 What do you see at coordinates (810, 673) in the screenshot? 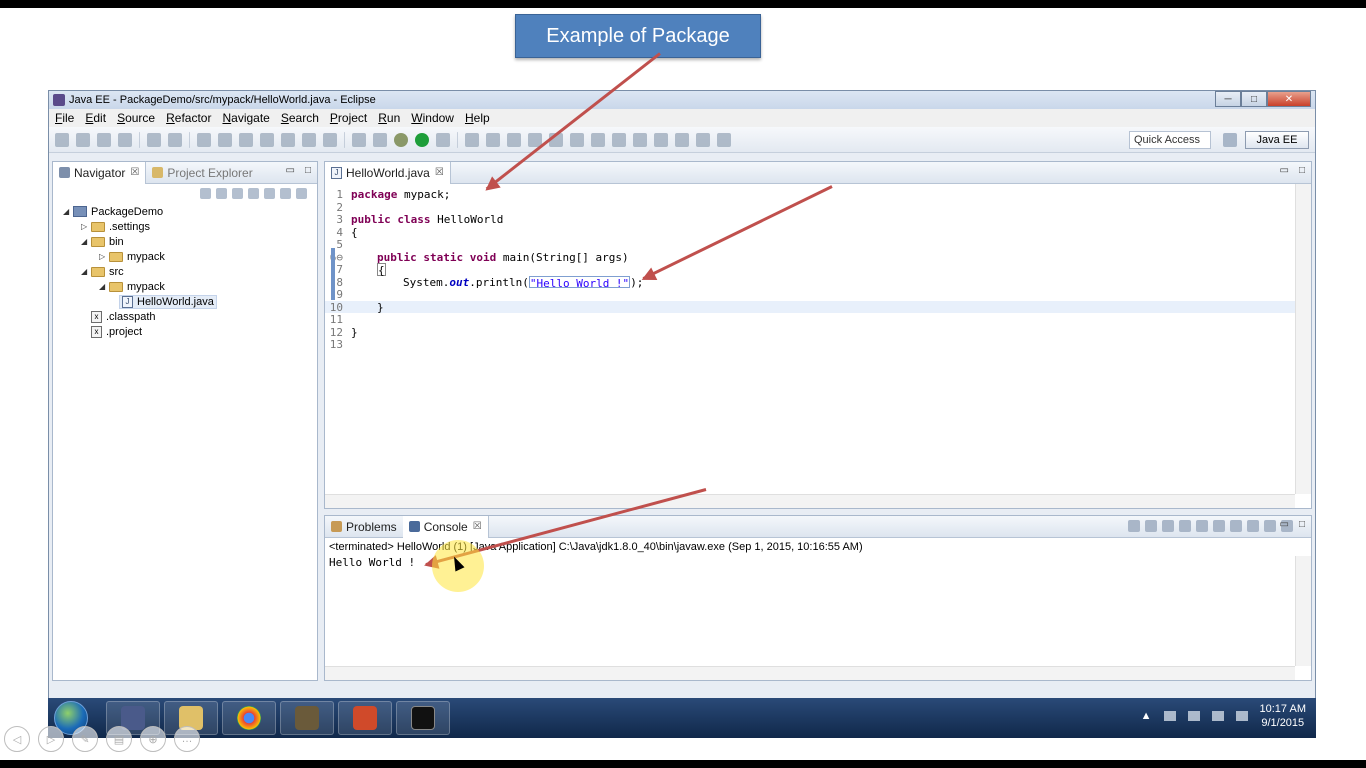
I see `console-horizontal-scrollbar` at bounding box center [810, 673].